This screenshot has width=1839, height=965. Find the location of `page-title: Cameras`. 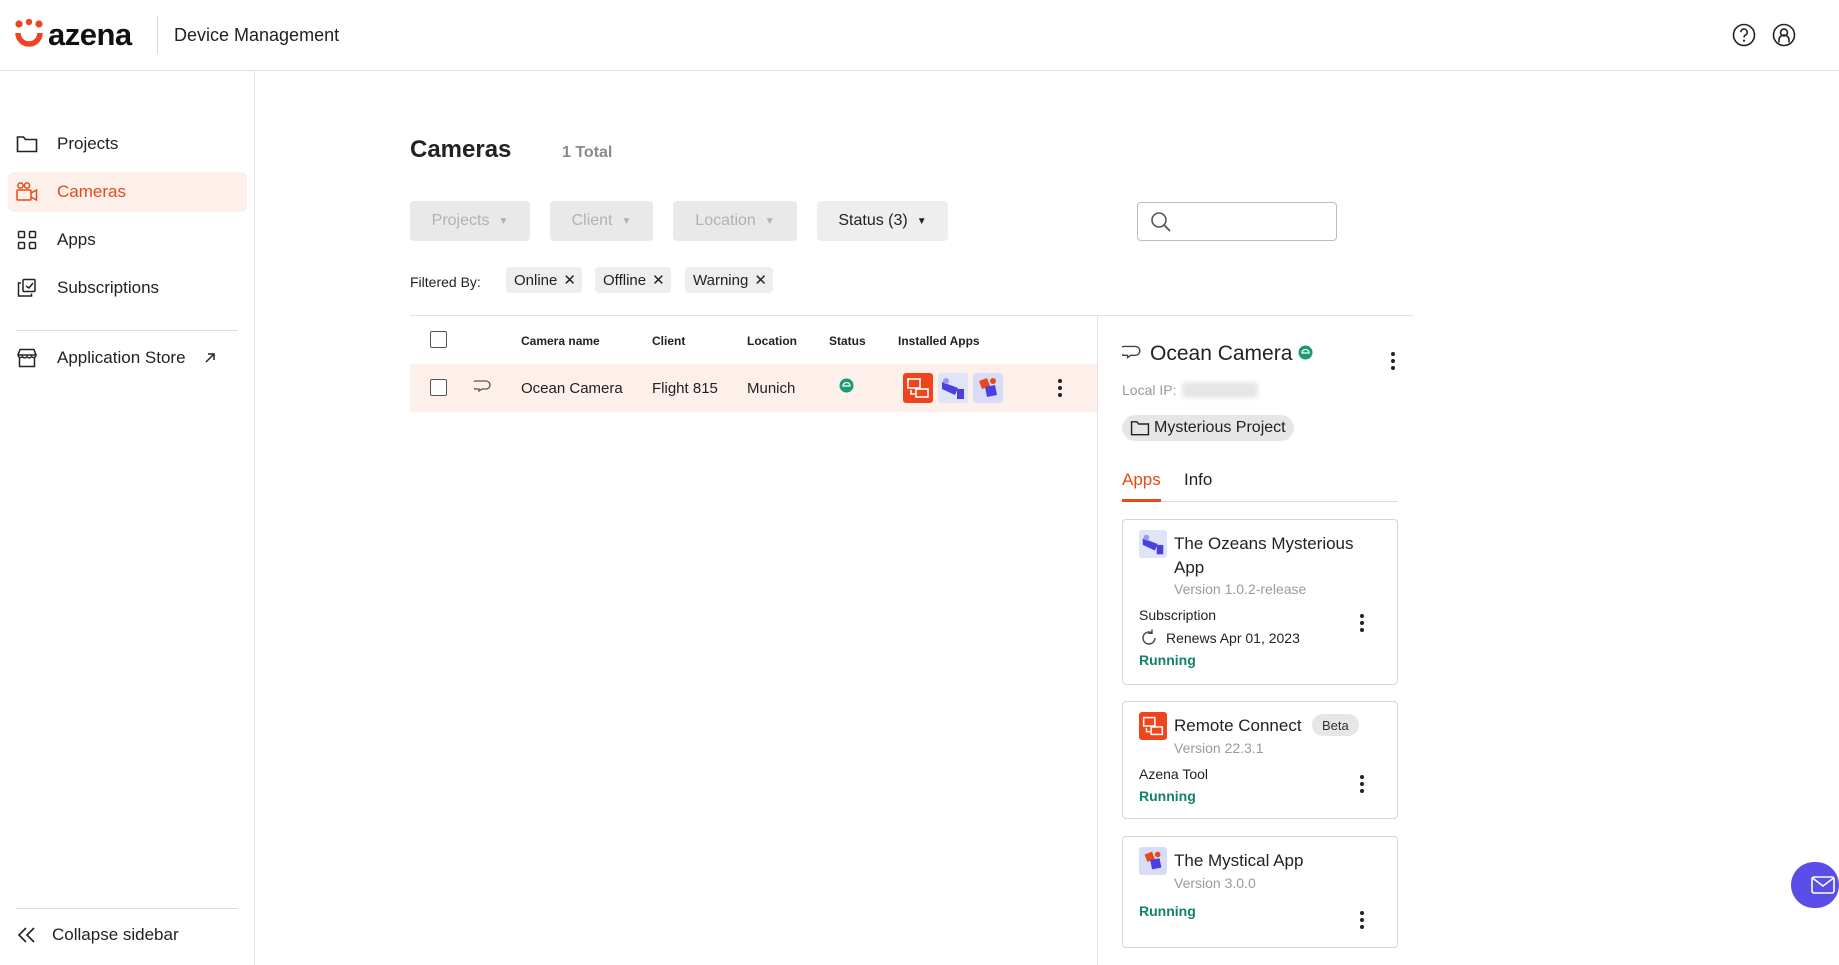

page-title: Cameras is located at coordinates (461, 149).